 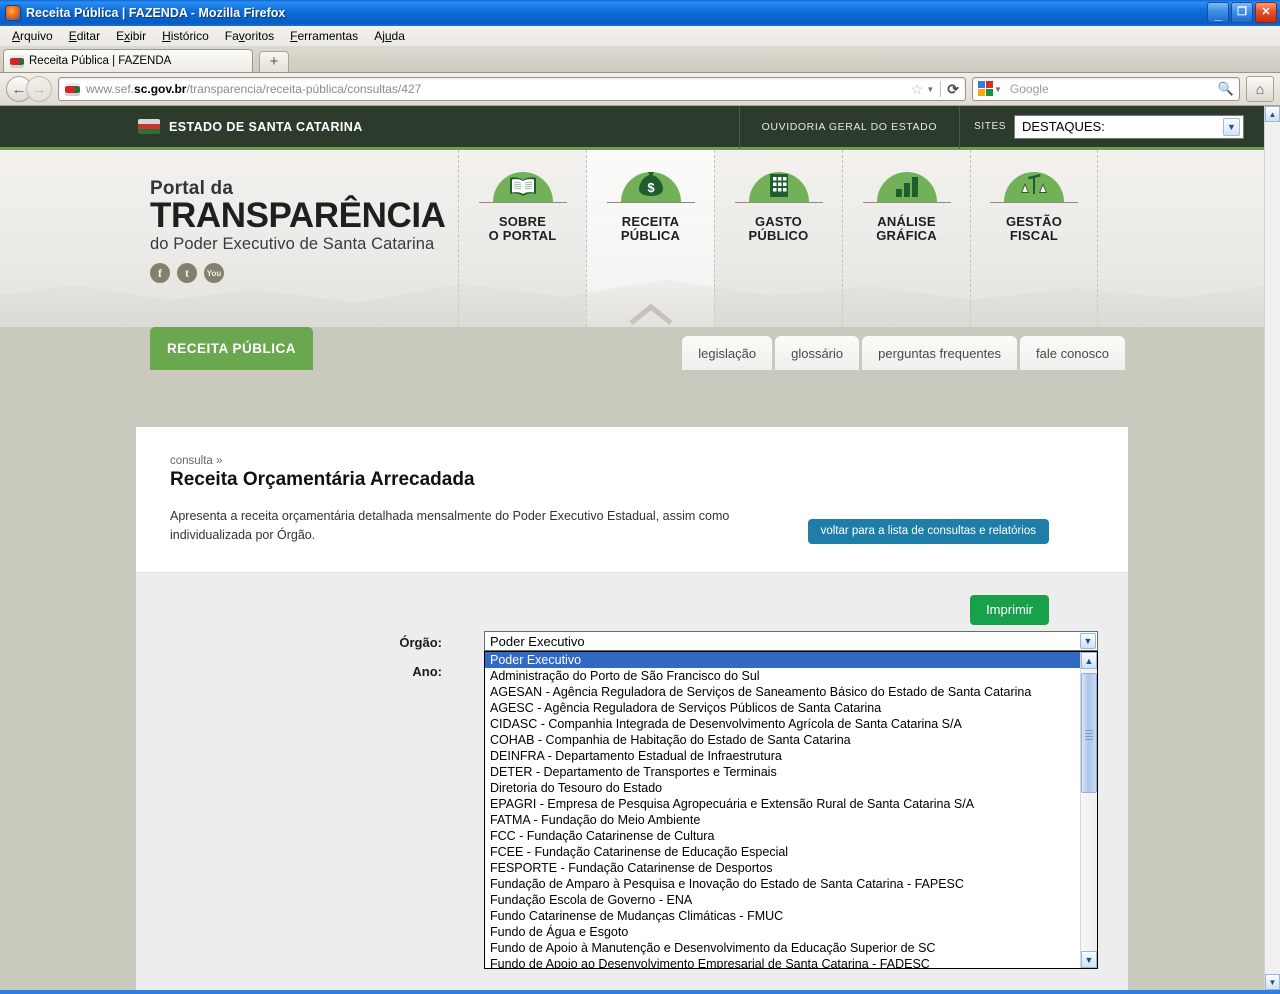 What do you see at coordinates (1129, 126) in the screenshot?
I see `destaques-select: DESTAQUES: ▼` at bounding box center [1129, 126].